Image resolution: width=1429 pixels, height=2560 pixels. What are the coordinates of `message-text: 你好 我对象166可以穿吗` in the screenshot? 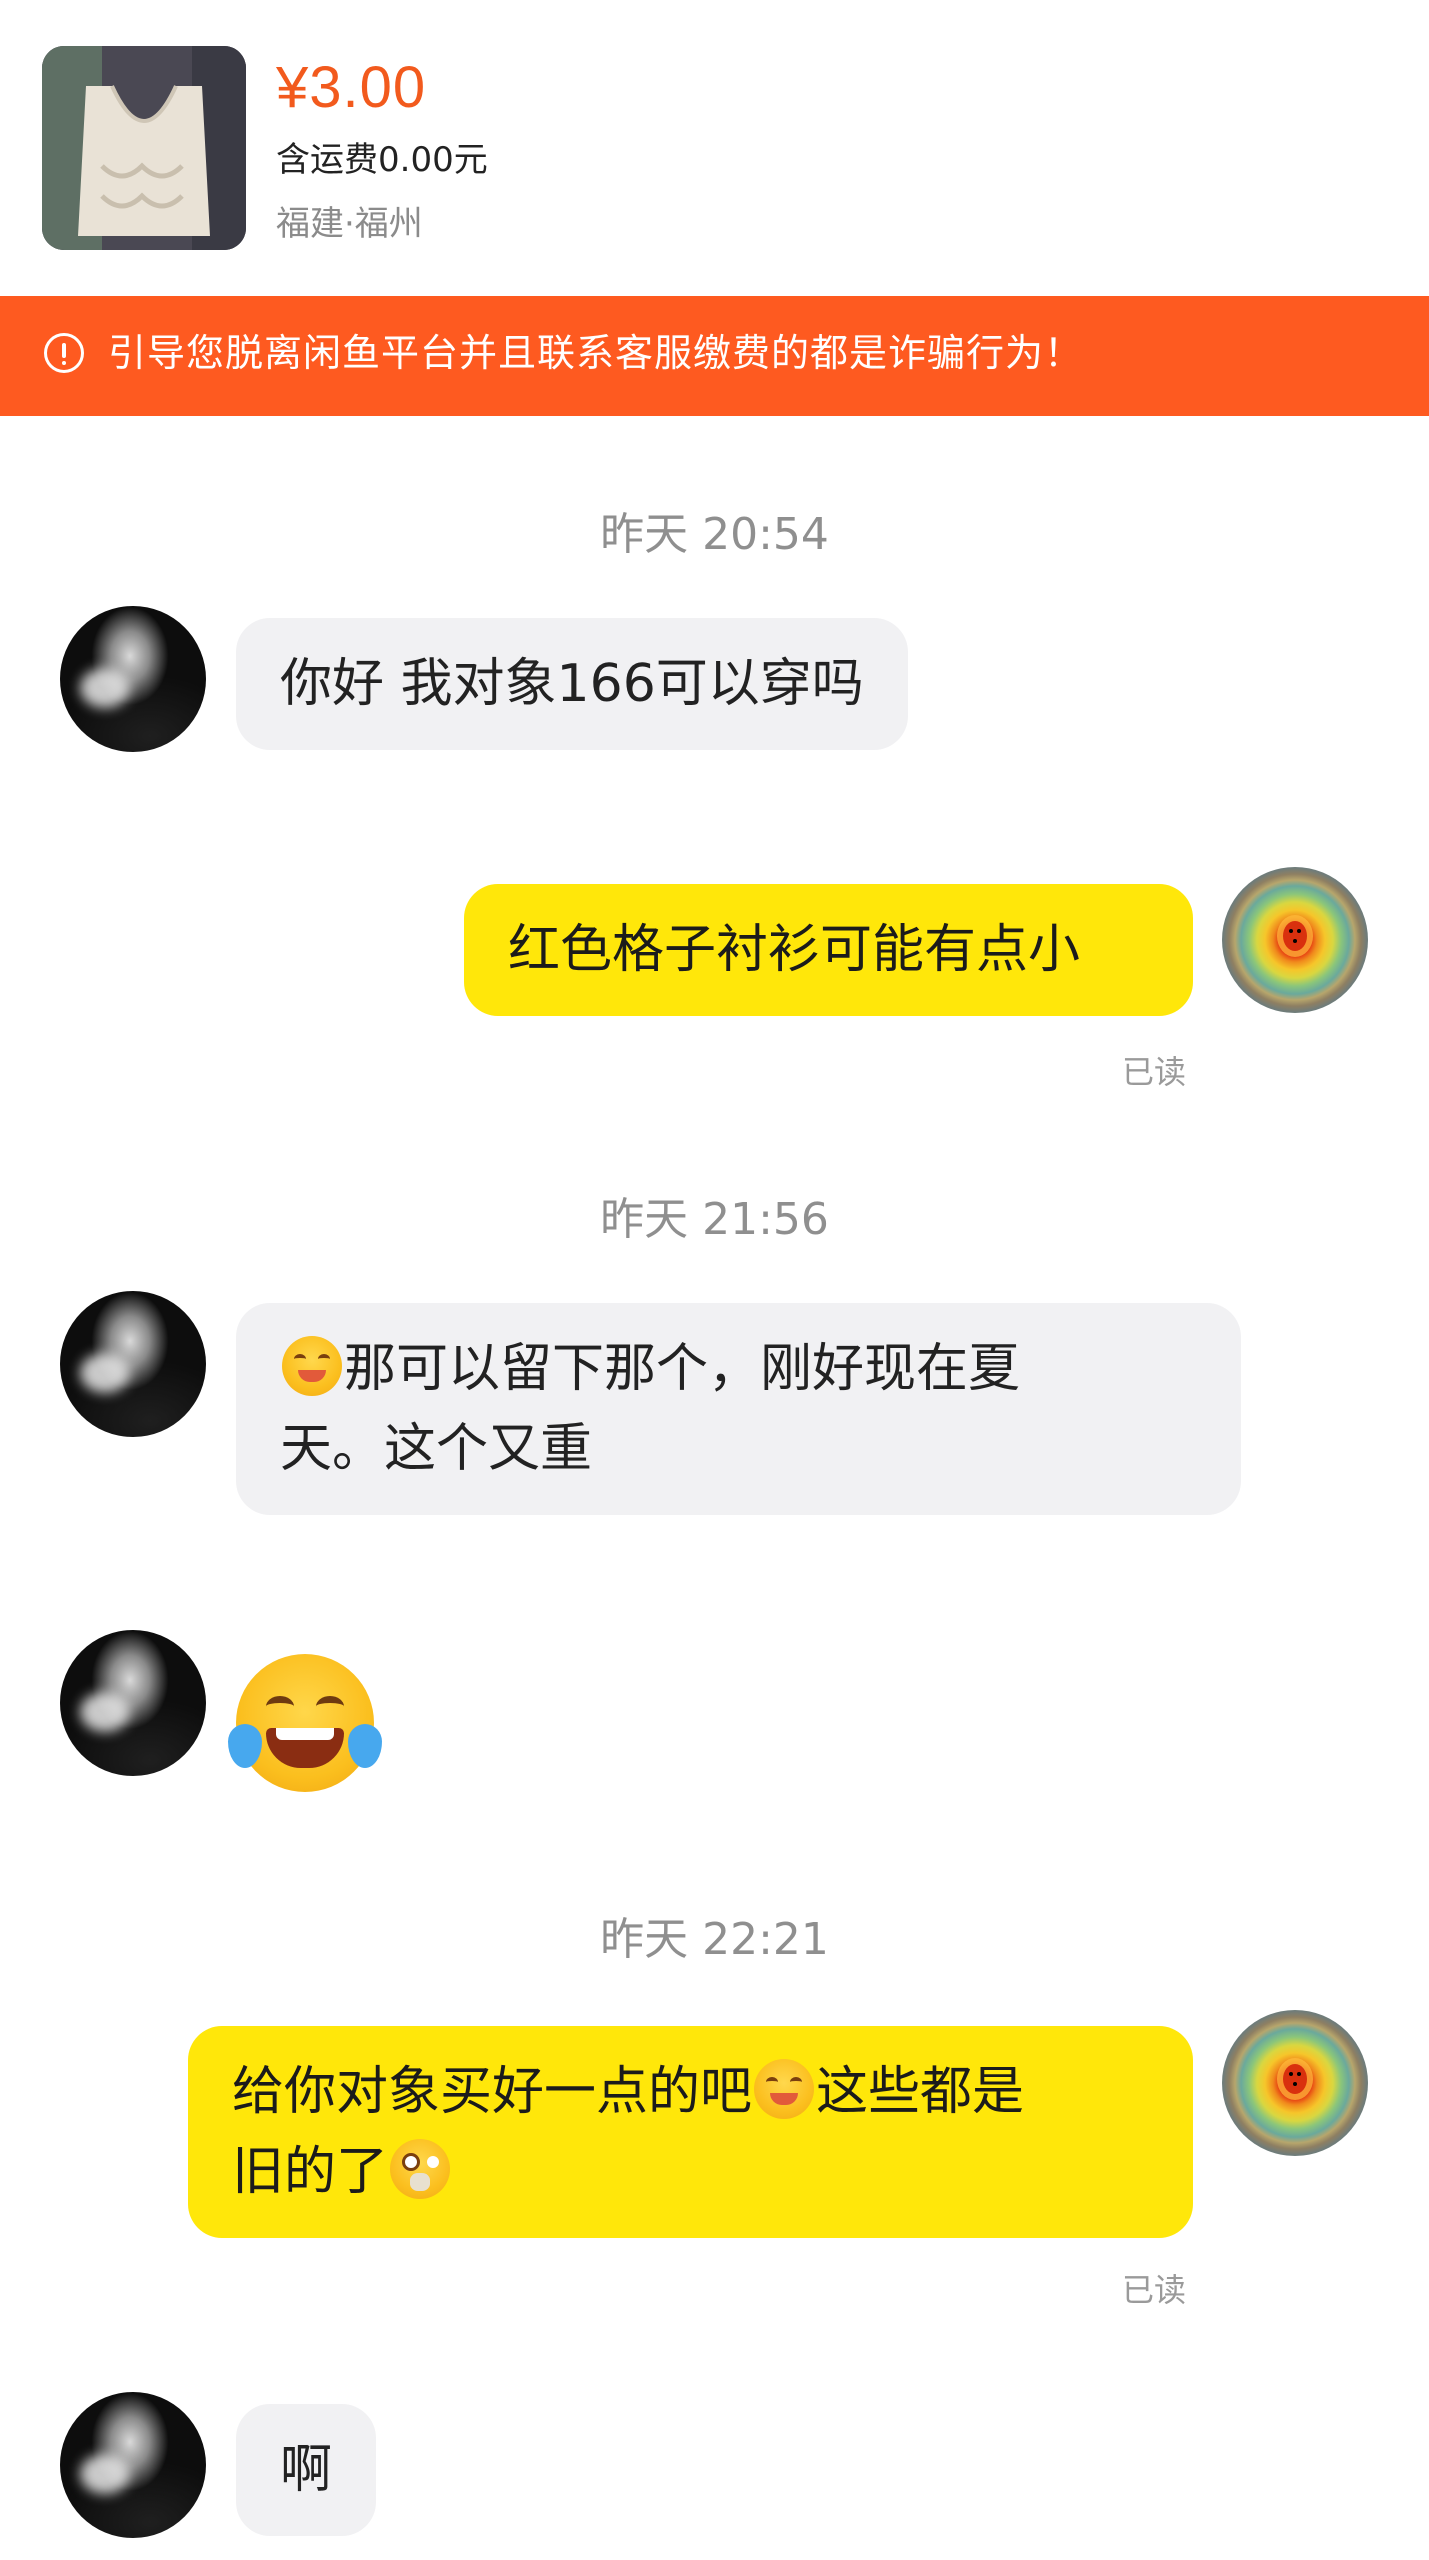 It's located at (572, 684).